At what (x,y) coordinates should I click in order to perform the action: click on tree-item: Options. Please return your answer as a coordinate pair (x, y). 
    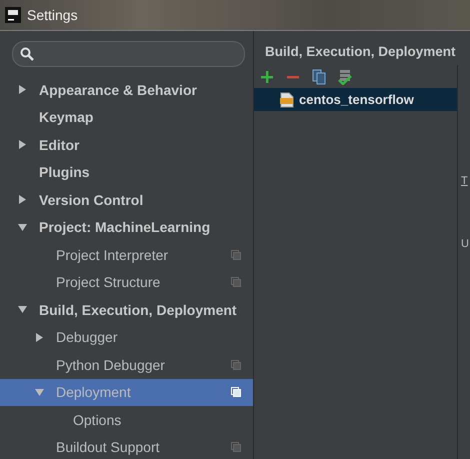
    Looking at the image, I should click on (126, 420).